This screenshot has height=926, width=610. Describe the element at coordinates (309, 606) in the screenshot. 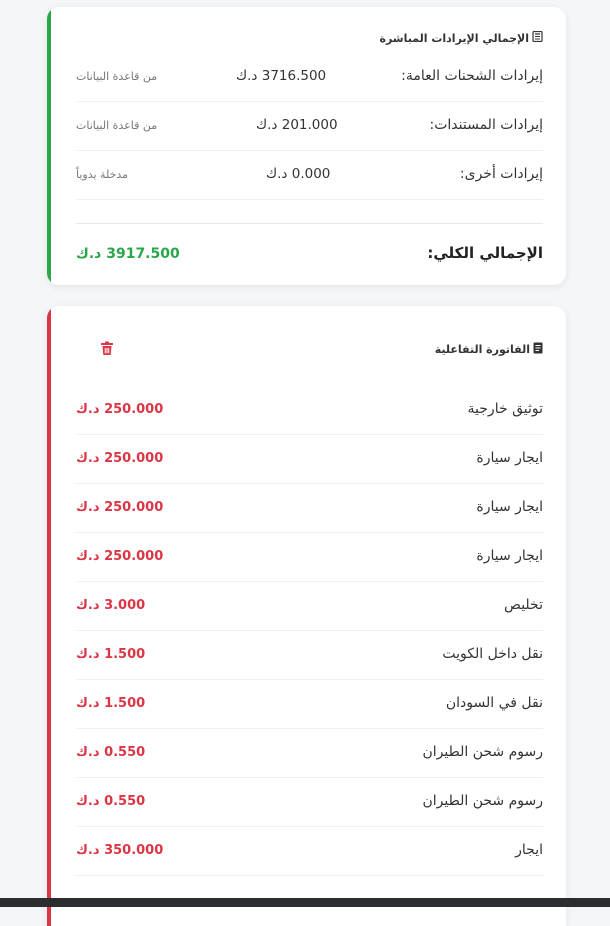

I see `invoice-item-row: تخليص 3.000 د.ك` at that location.